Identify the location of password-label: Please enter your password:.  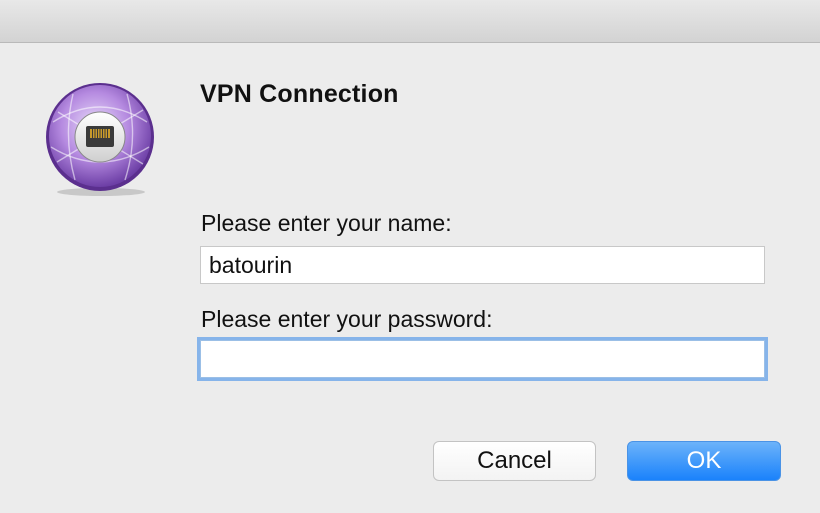
(347, 319).